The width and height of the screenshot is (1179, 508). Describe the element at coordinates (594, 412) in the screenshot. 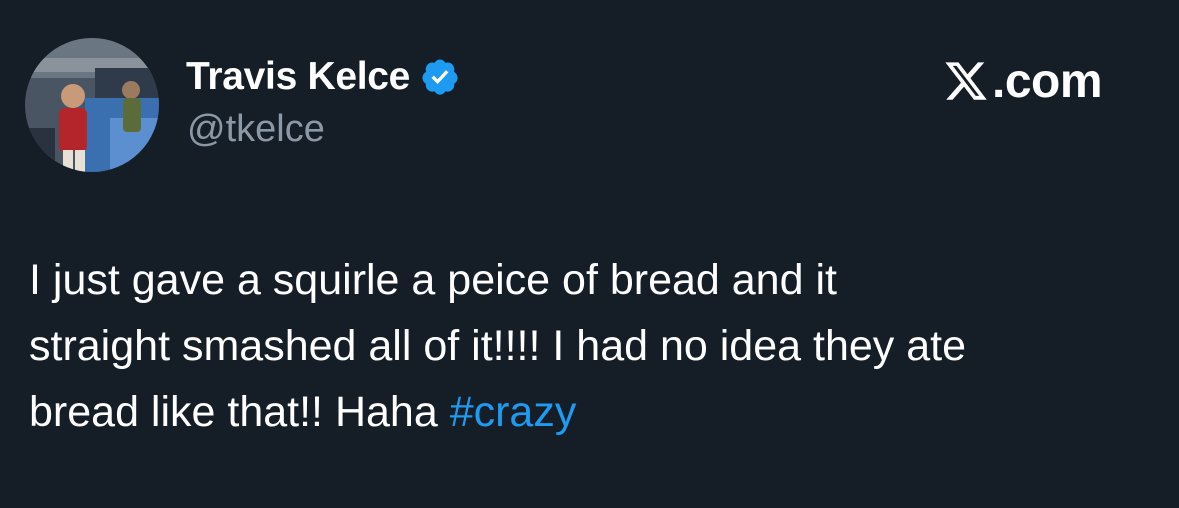

I see `tweet-line-last: bread like that!! Haha #crazy` at that location.